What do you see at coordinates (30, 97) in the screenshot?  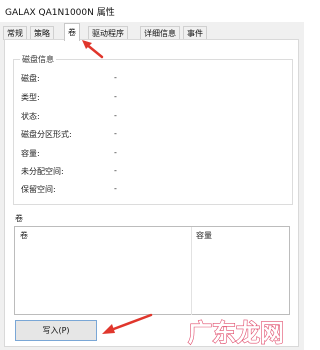 I see `type-label: 类型:` at bounding box center [30, 97].